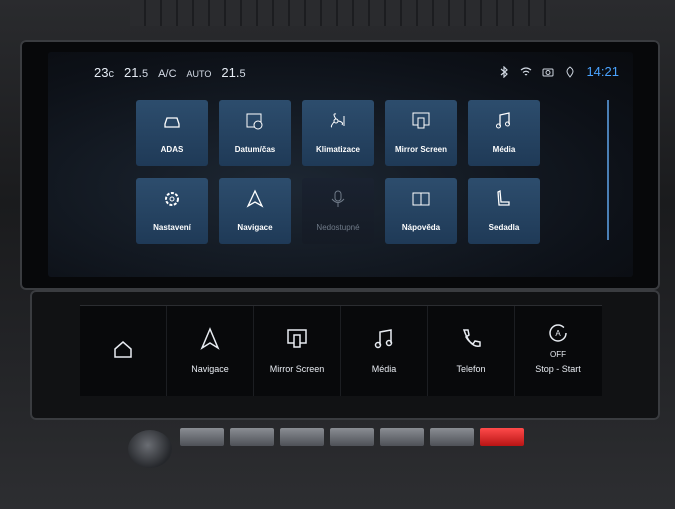 This screenshot has width=675, height=509. I want to click on shortcut-label: Navigace, so click(210, 369).